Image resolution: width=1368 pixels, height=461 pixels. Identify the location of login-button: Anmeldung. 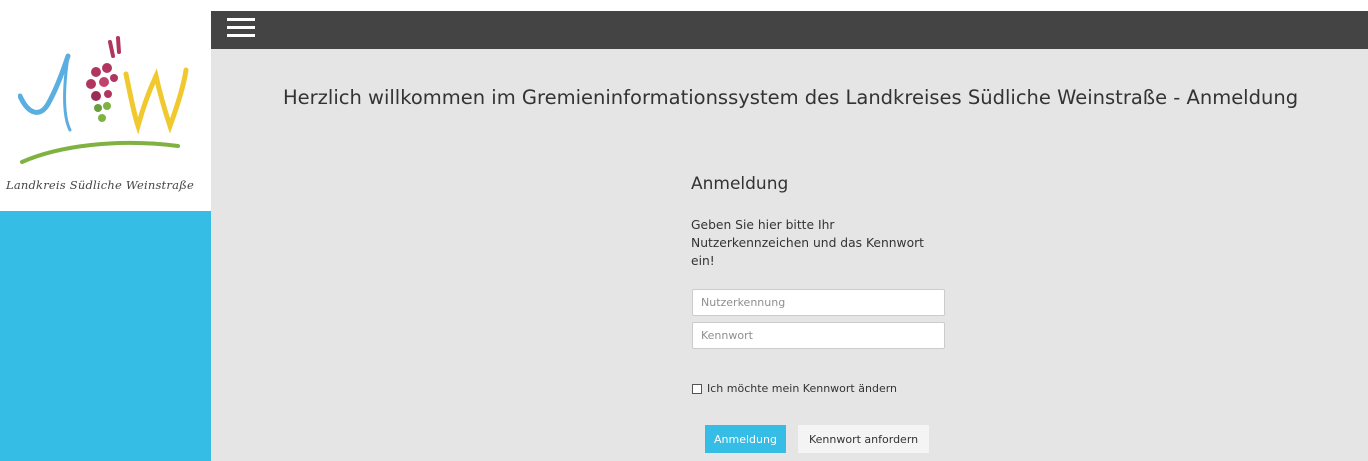
(745, 439).